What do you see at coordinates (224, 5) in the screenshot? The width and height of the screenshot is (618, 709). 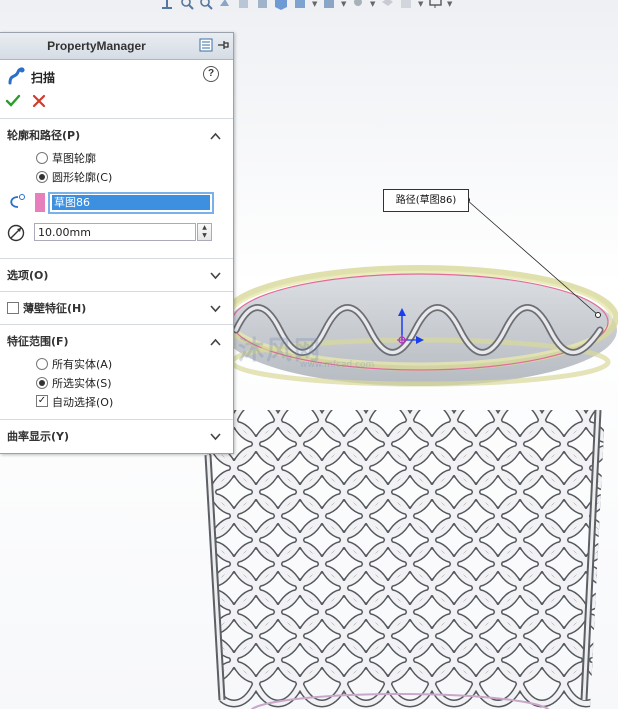 I see `previous-view-icon` at bounding box center [224, 5].